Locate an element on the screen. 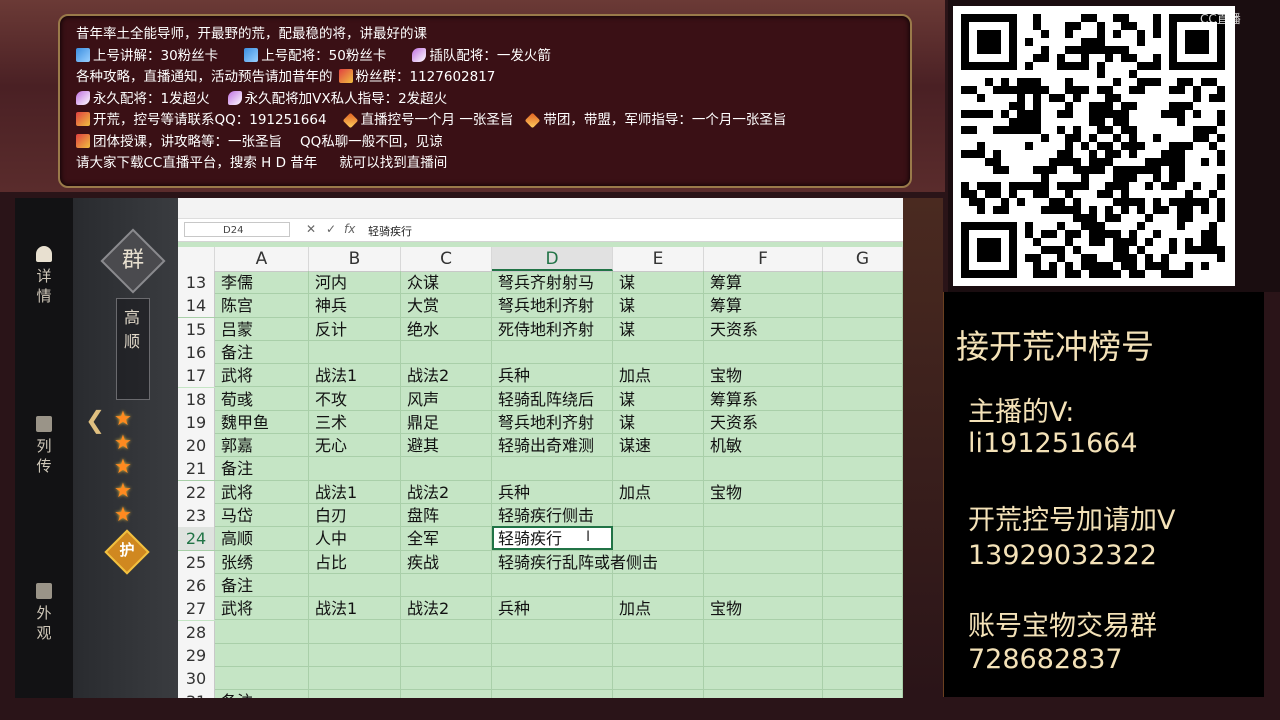 The image size is (1280, 720). cell: 加点 is located at coordinates (658, 492).